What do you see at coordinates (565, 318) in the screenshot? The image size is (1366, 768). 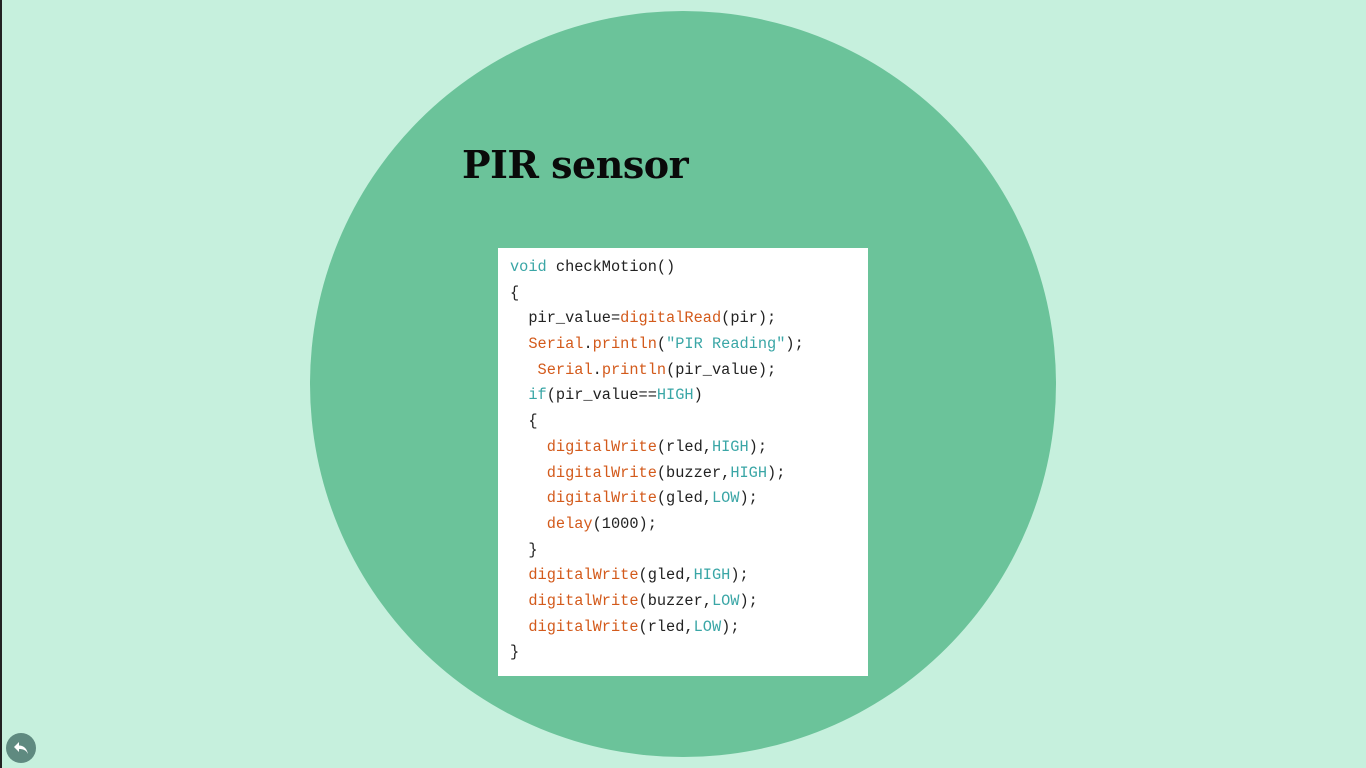 I see `code-token-plain: pir_value=` at bounding box center [565, 318].